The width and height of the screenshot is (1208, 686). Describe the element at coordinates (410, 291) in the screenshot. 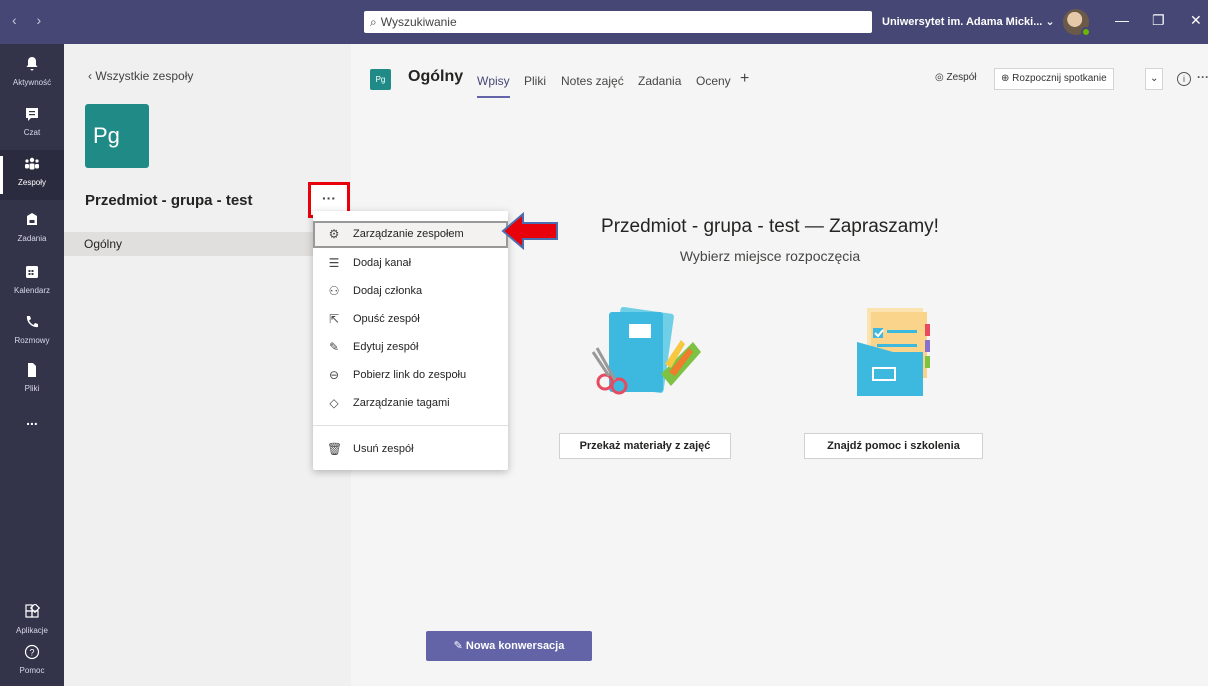

I see `menu-item-add-member: ⚇ Dodaj członka` at that location.